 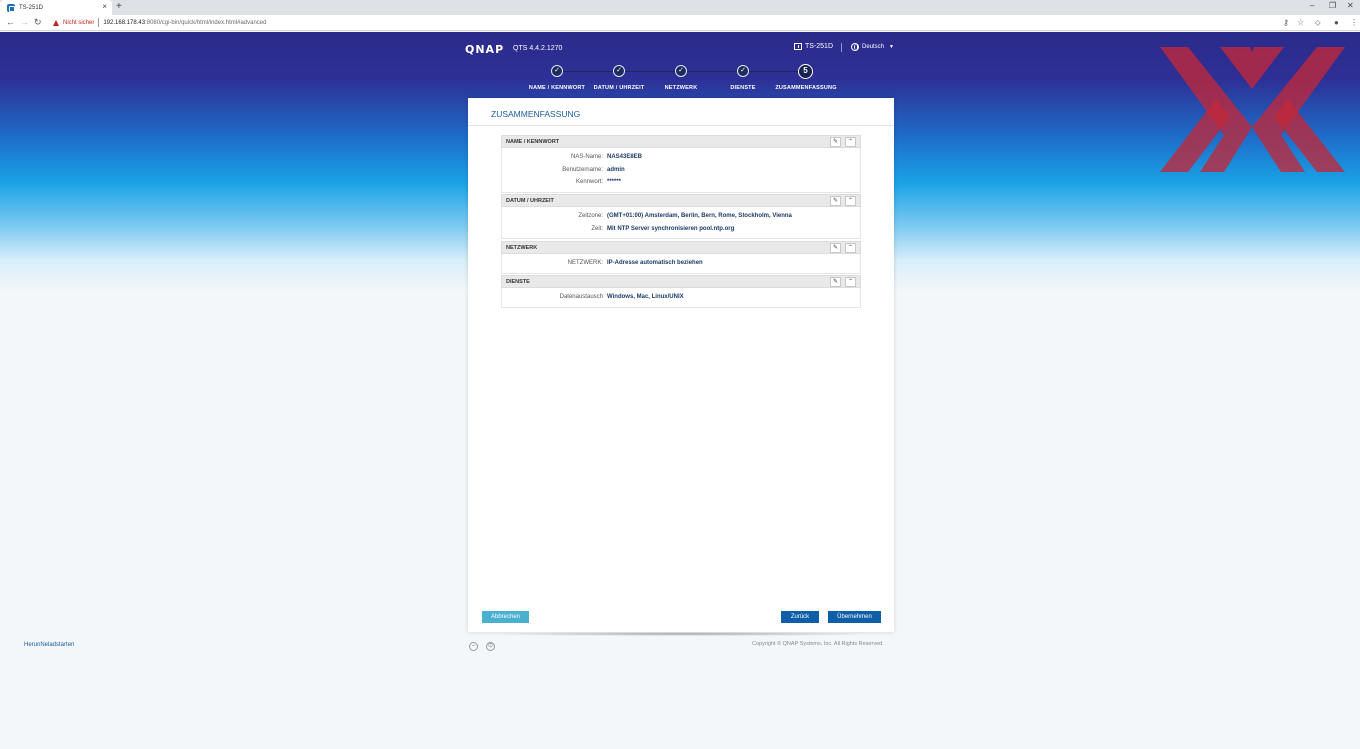 I want to click on download-link: HerunNeladstarten, so click(x=49, y=645).